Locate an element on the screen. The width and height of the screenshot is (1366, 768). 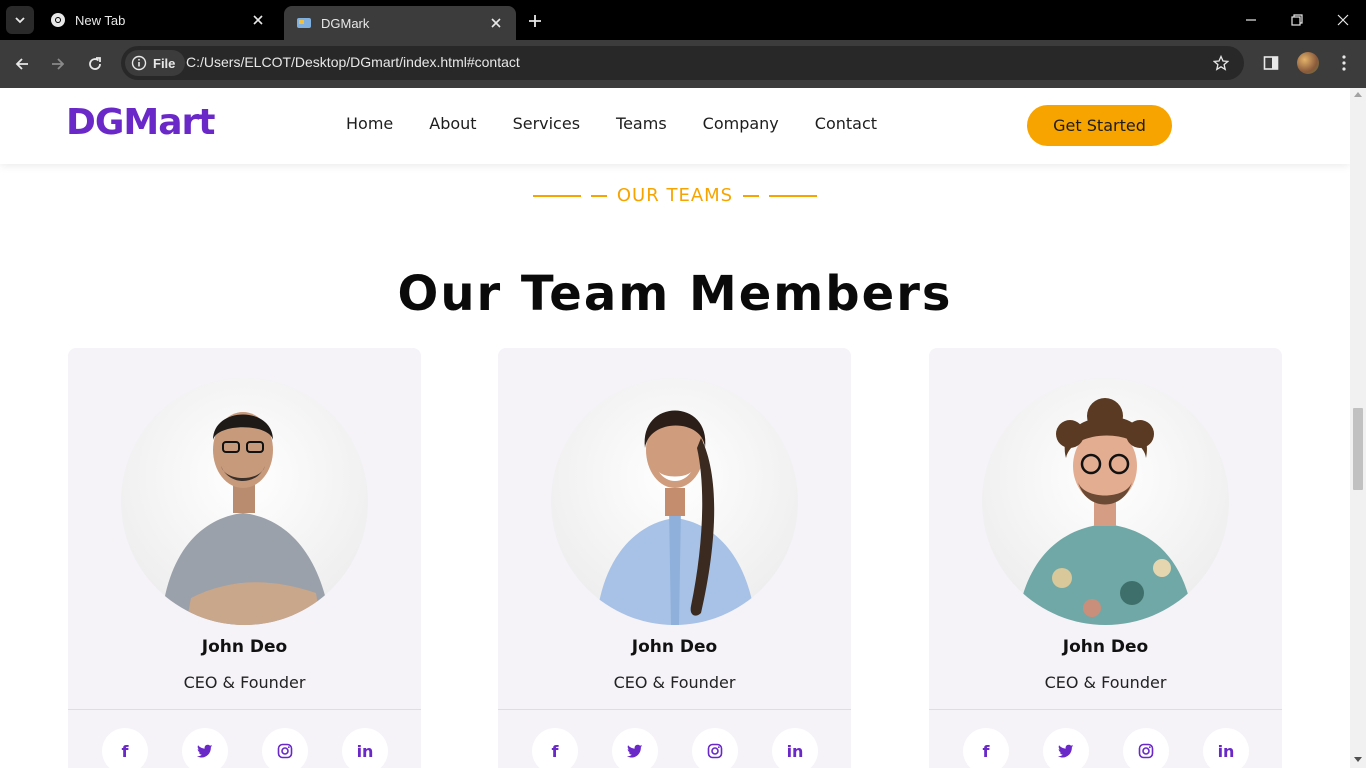
eyebrow-text: OUR TEAMS is located at coordinates (675, 195).